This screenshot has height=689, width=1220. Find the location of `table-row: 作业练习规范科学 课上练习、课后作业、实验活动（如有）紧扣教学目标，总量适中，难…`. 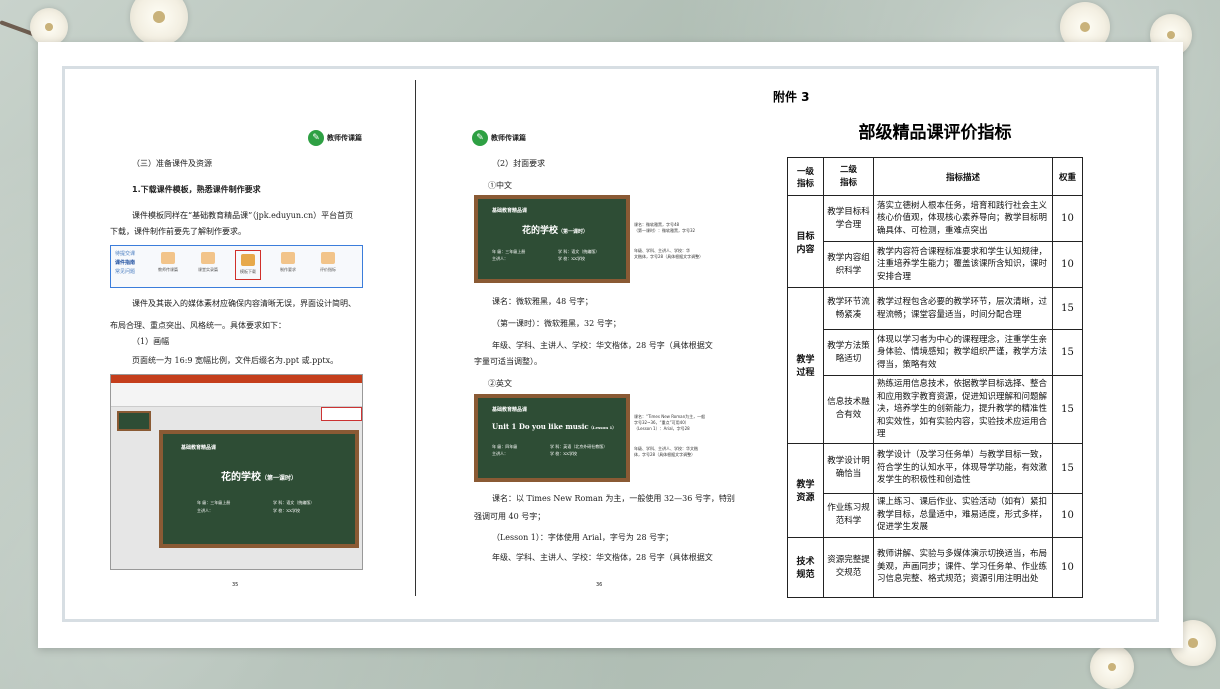

table-row: 作业练习规范科学 课上练习、课后作业、实验活动（如有）紧扣教学目标，总量适中，难… is located at coordinates (935, 515).